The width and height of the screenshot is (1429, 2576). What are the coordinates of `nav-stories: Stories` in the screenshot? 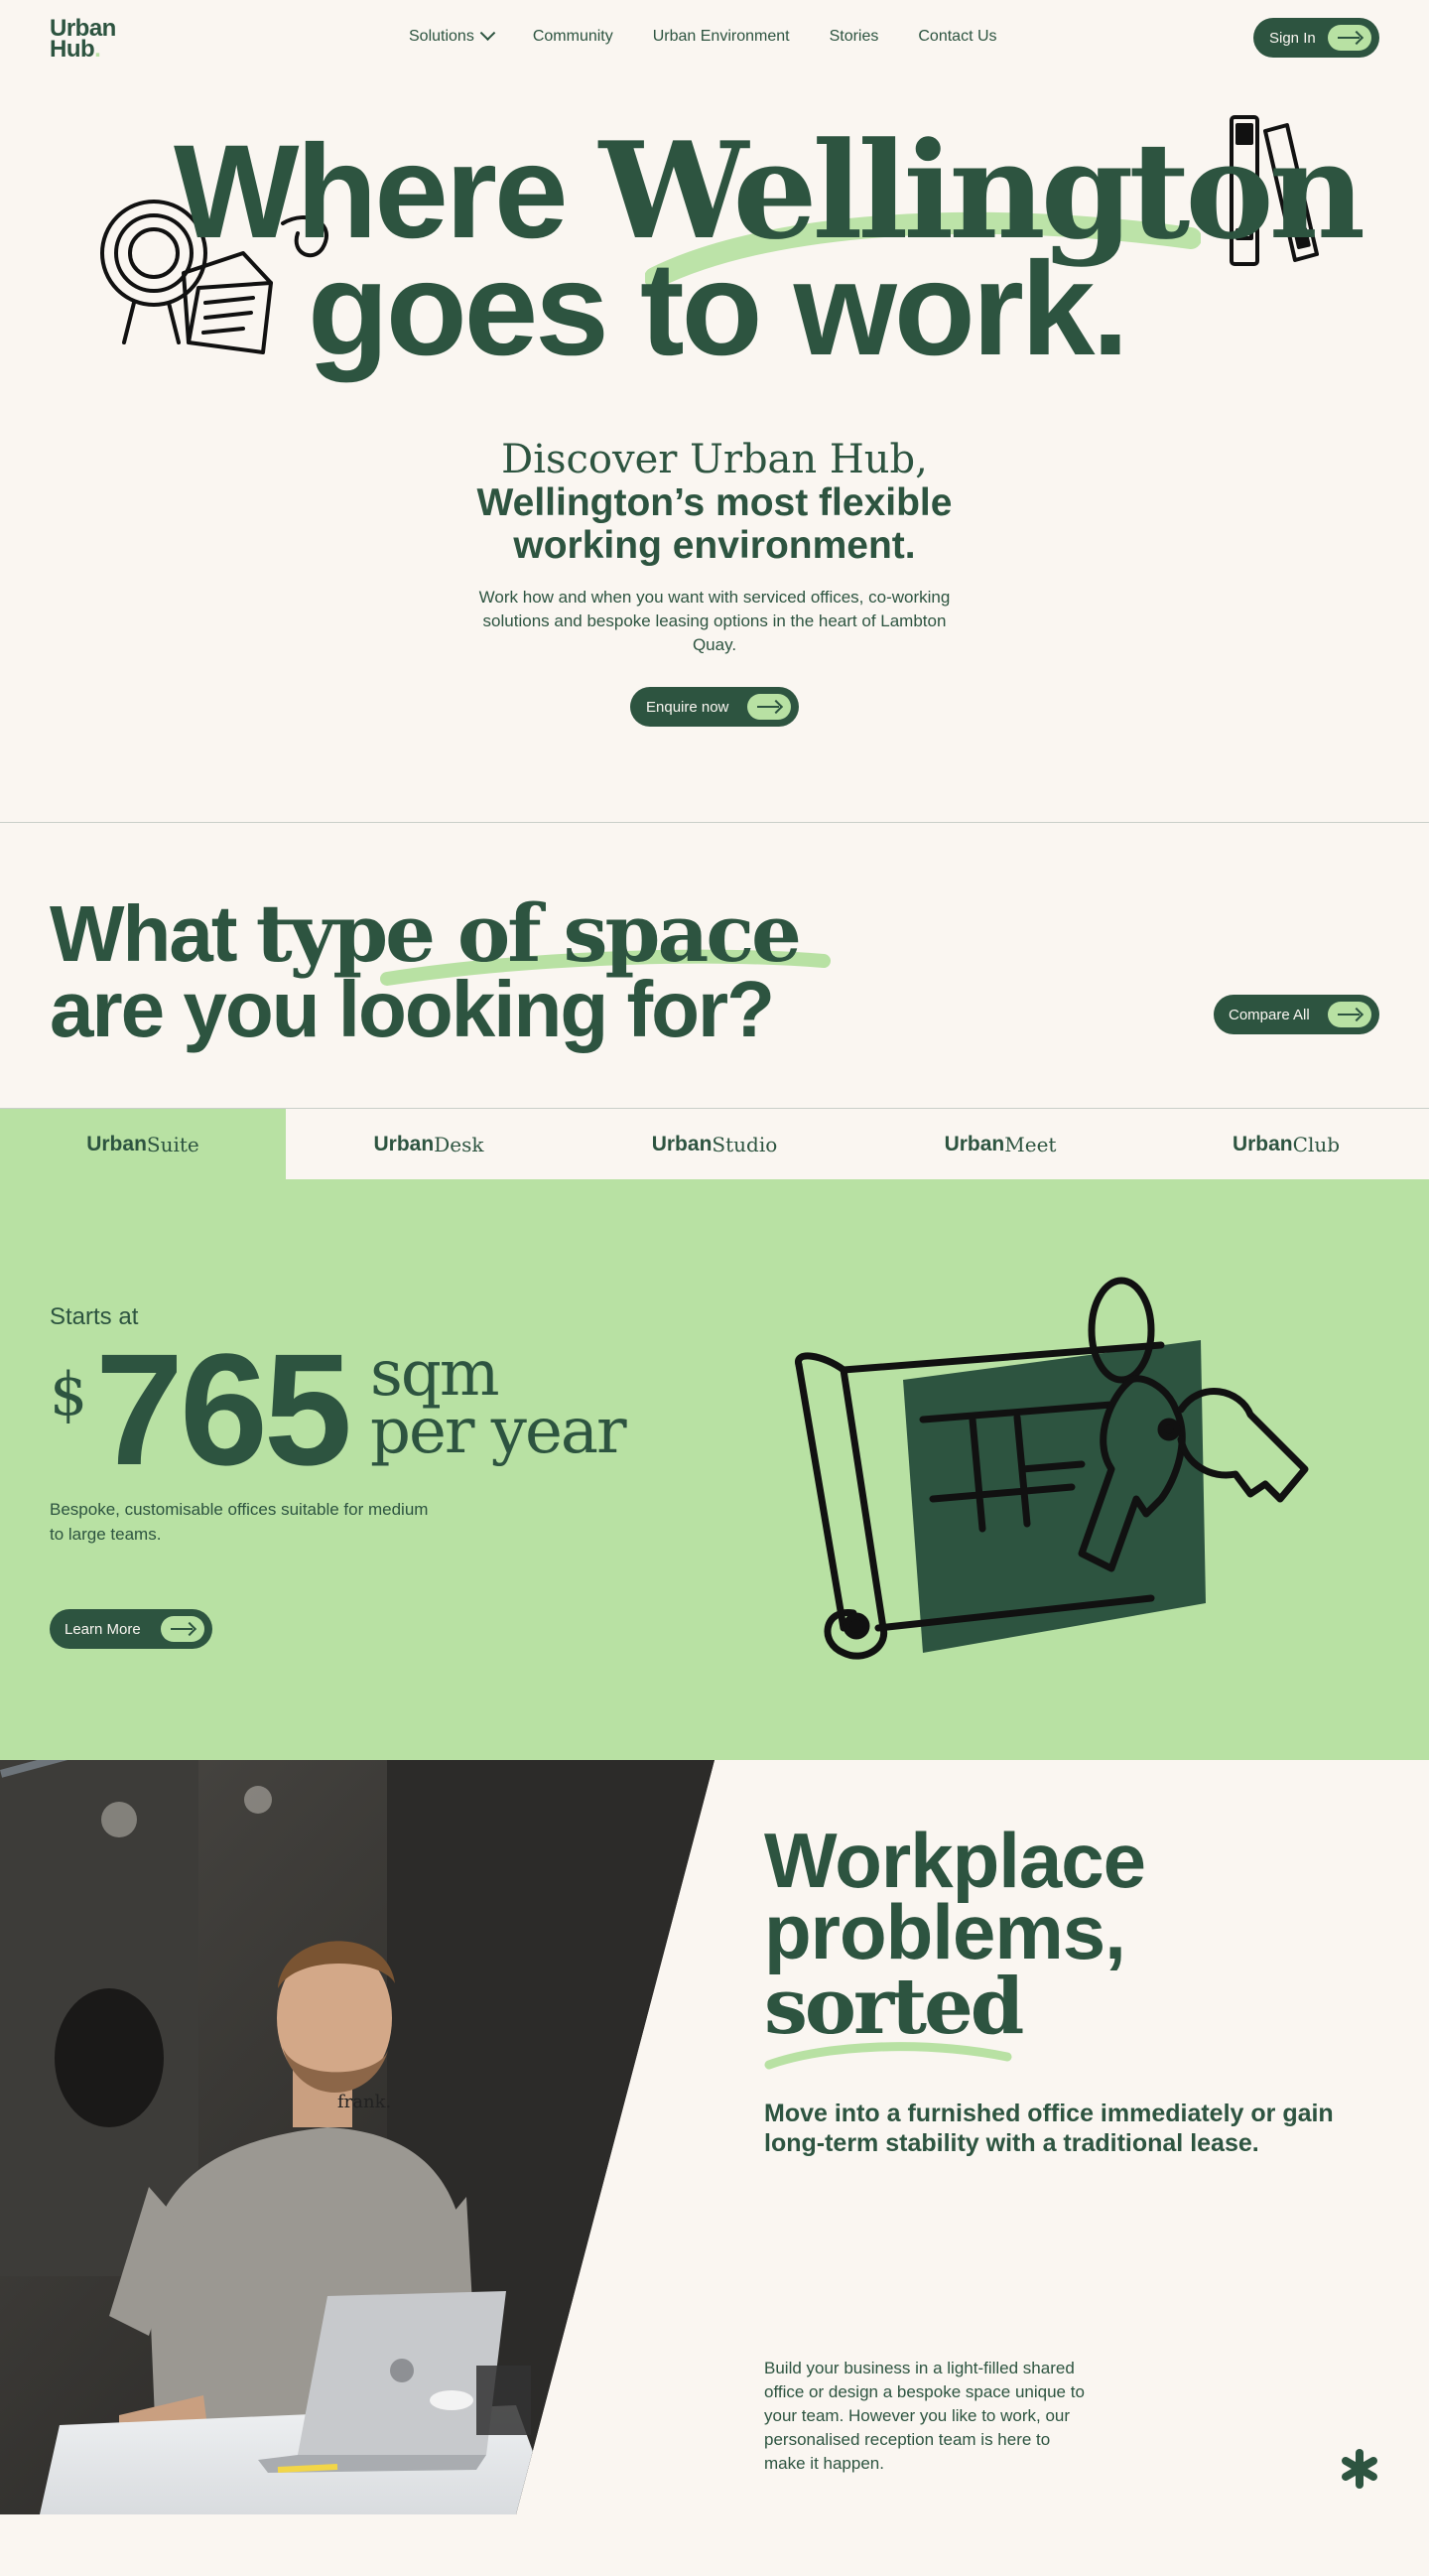 It's located at (854, 37).